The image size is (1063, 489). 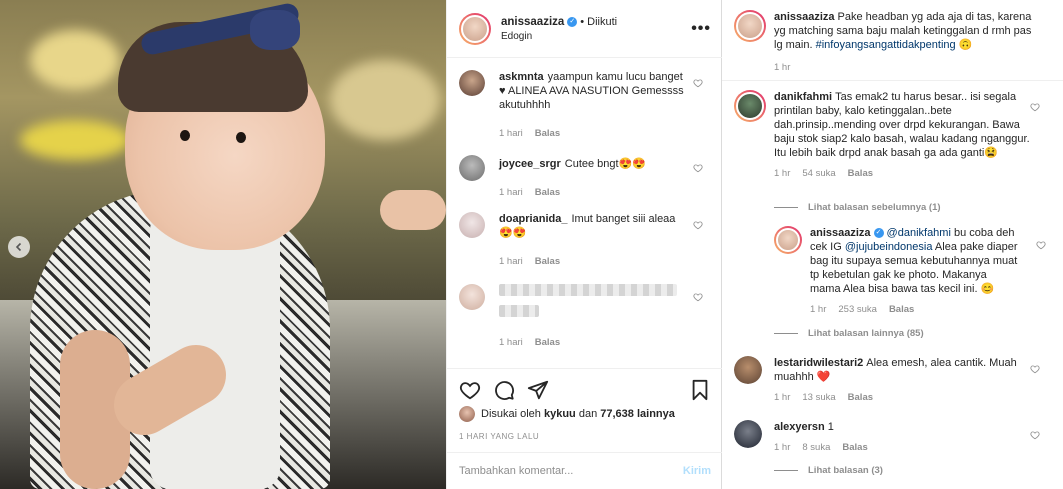 I want to click on comment-username: askmnta, so click(x=521, y=77).